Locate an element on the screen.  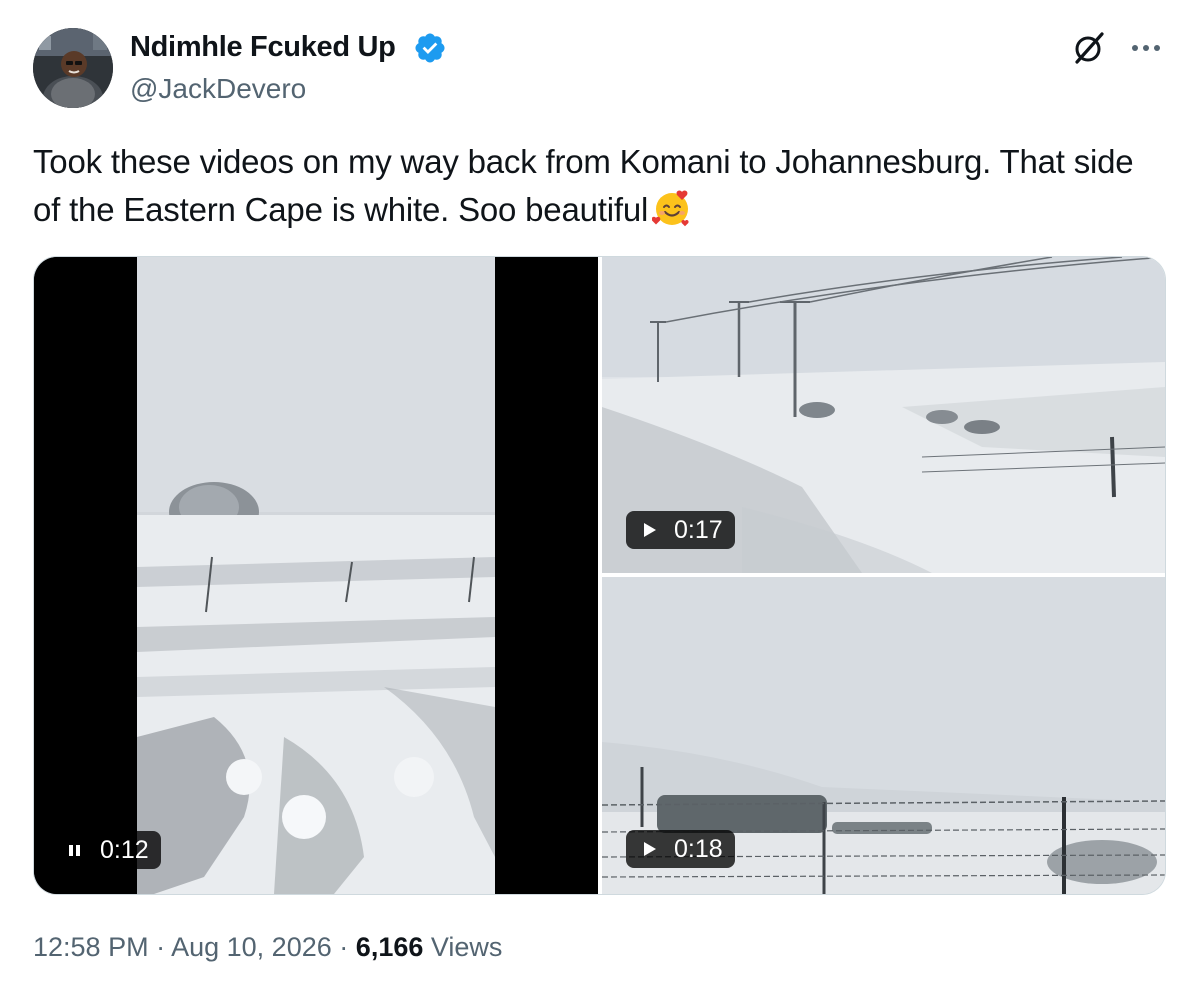
views-label: Views is located at coordinates (467, 947).